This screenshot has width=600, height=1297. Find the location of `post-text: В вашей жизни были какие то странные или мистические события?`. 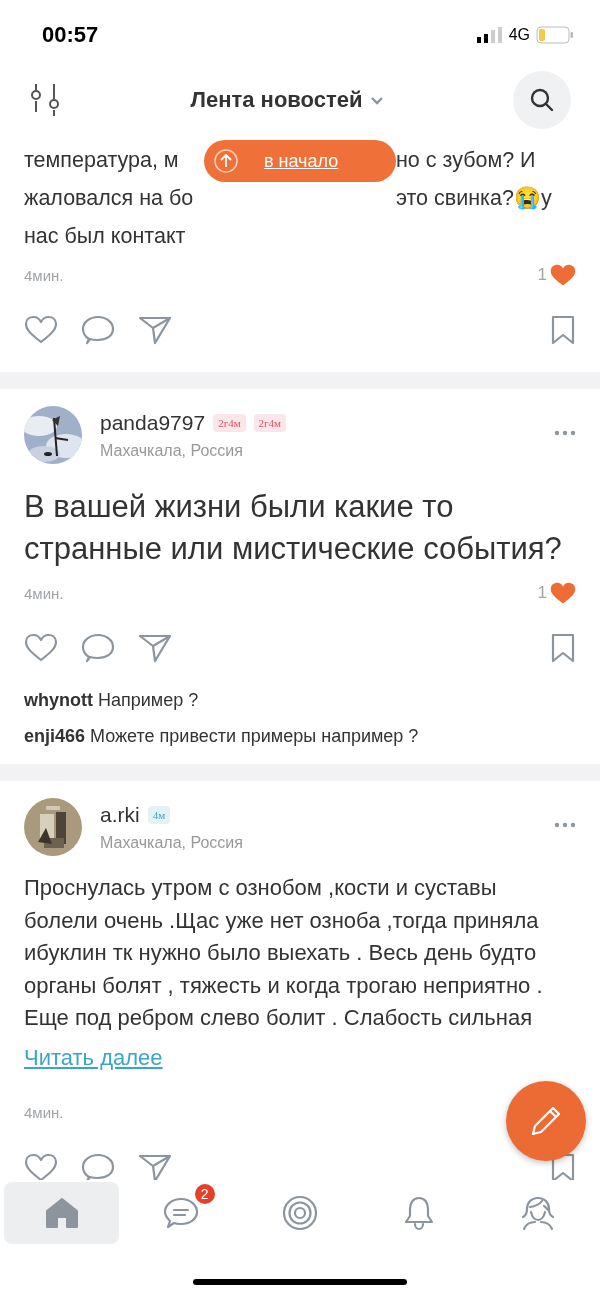

post-text: В вашей жизни были какие то странные или мистические события? is located at coordinates (293, 528).